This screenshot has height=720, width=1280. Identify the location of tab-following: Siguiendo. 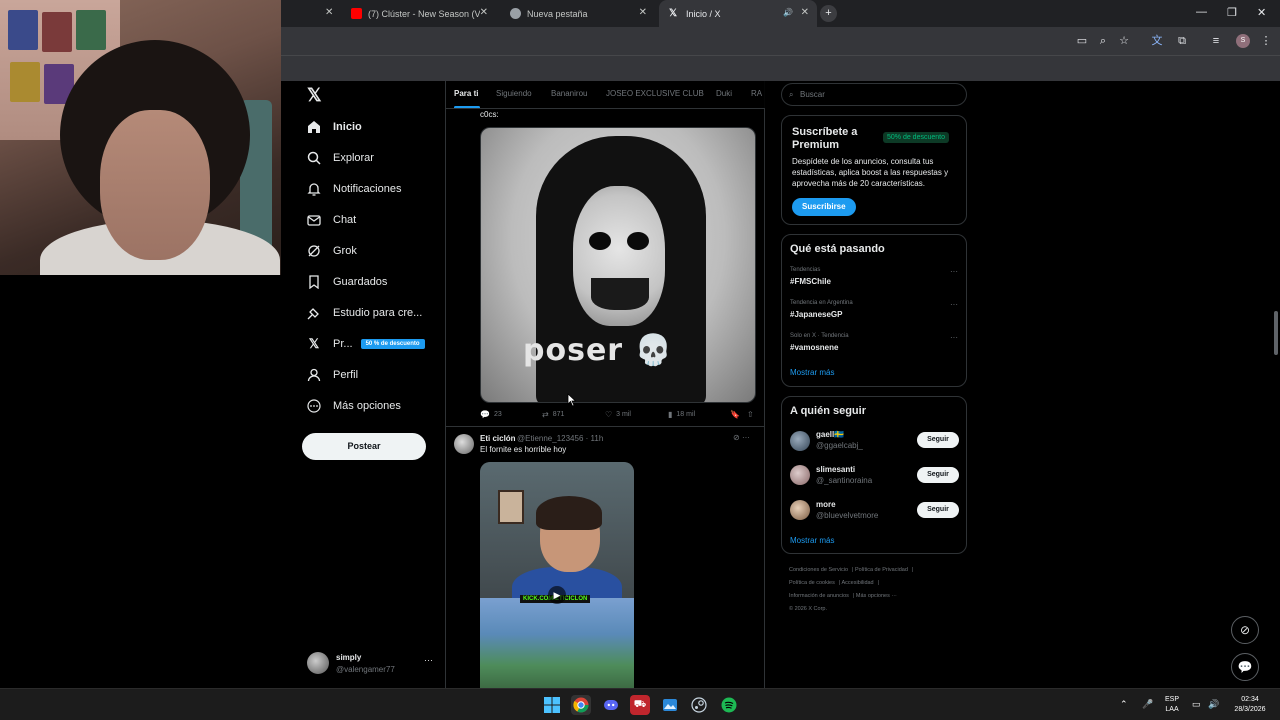
(514, 93).